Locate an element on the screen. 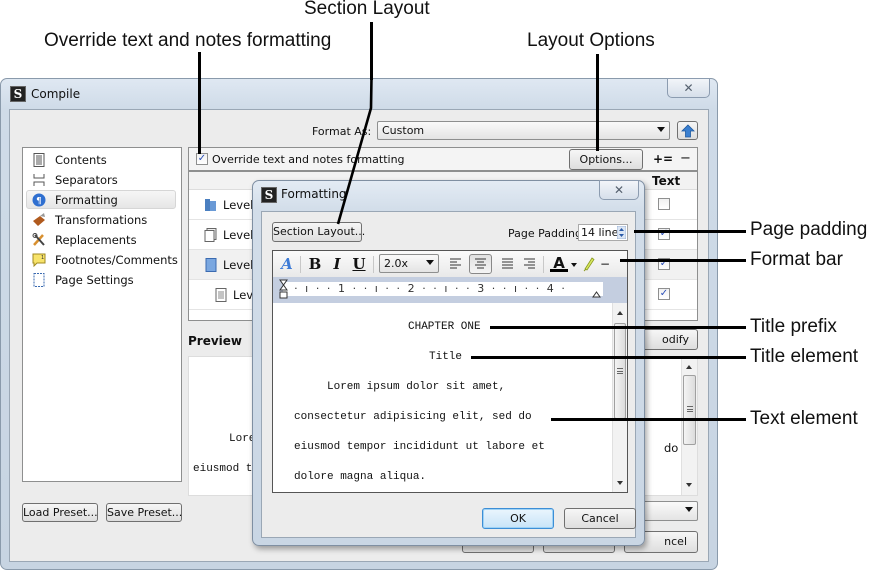 The height and width of the screenshot is (571, 876). toggle-compile-mode-button is located at coordinates (687, 130).